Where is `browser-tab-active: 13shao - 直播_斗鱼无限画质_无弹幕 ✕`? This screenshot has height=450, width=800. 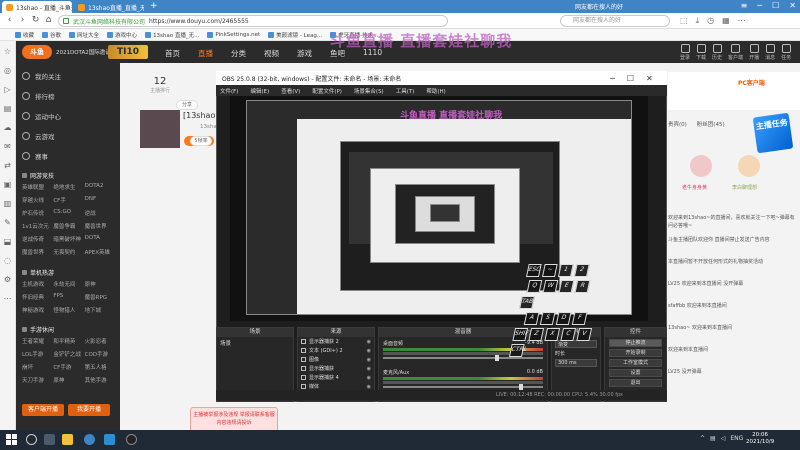 browser-tab-active: 13shao - 直播_斗鱼无限画质_无弹幕 ✕ is located at coordinates (37, 7).